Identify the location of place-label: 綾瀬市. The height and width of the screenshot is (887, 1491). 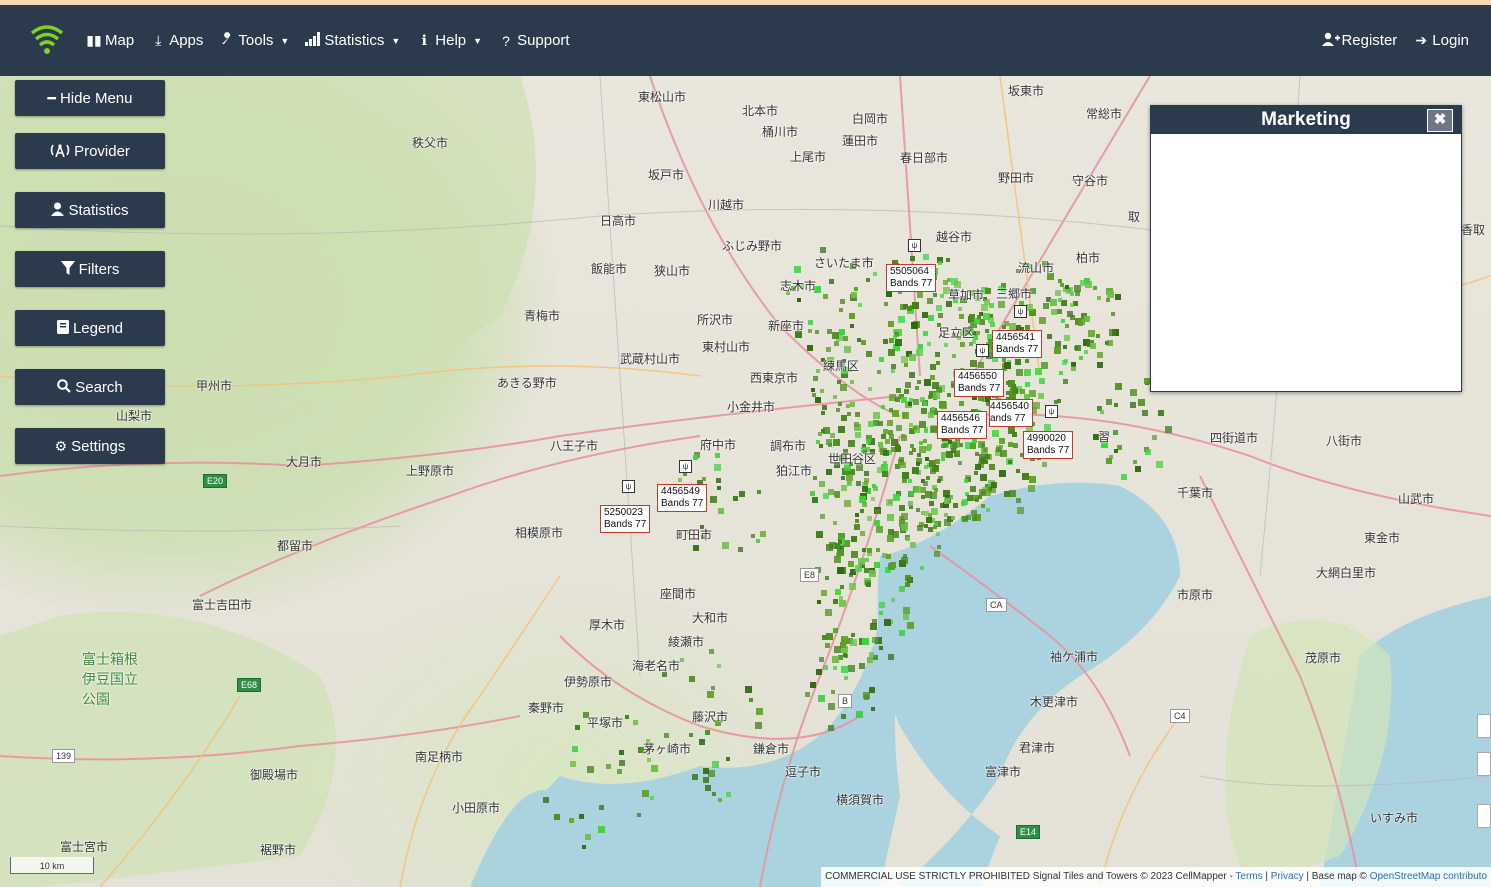
(686, 642).